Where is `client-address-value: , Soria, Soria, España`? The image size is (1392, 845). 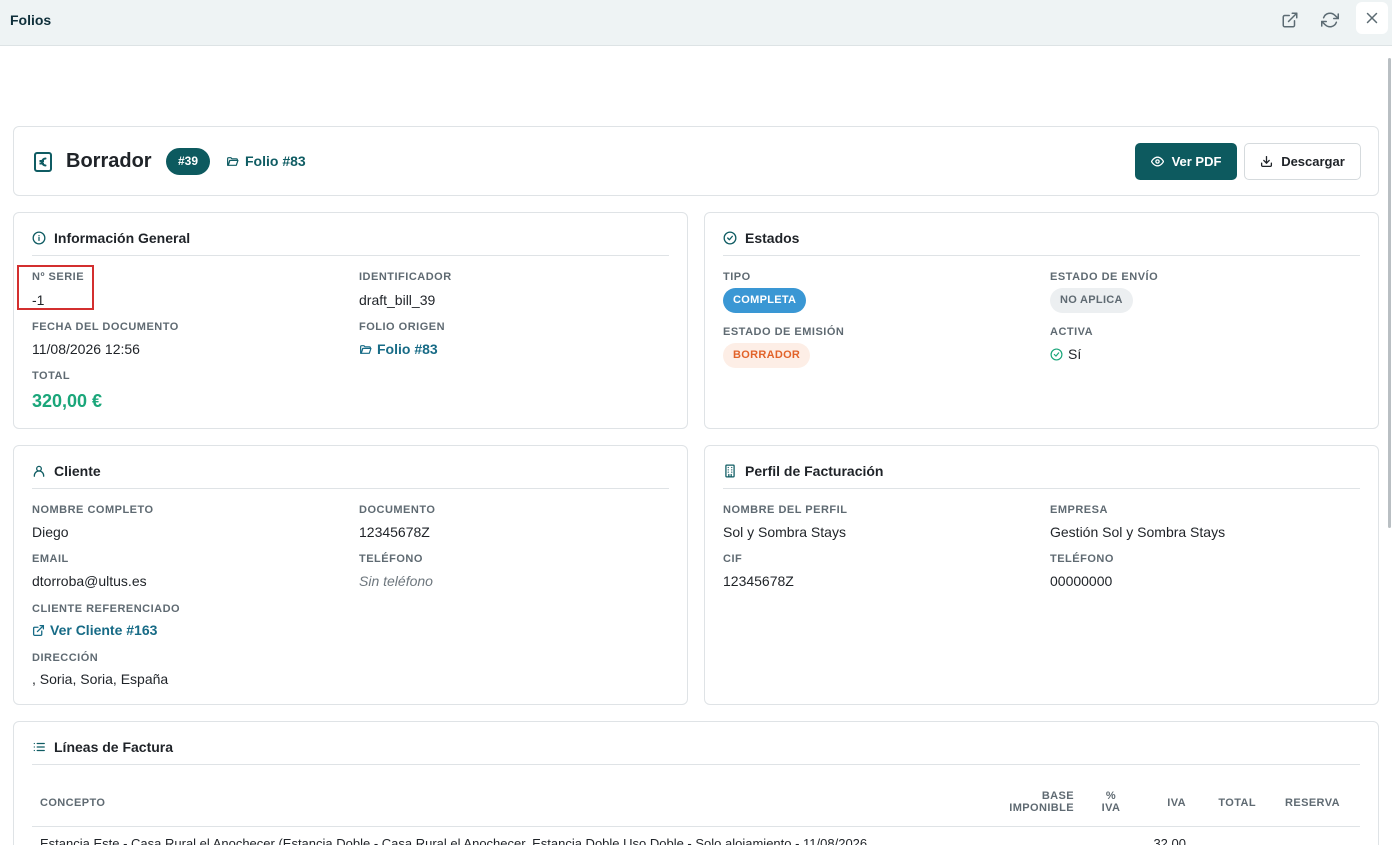
client-address-value: , Soria, Soria, España is located at coordinates (100, 679).